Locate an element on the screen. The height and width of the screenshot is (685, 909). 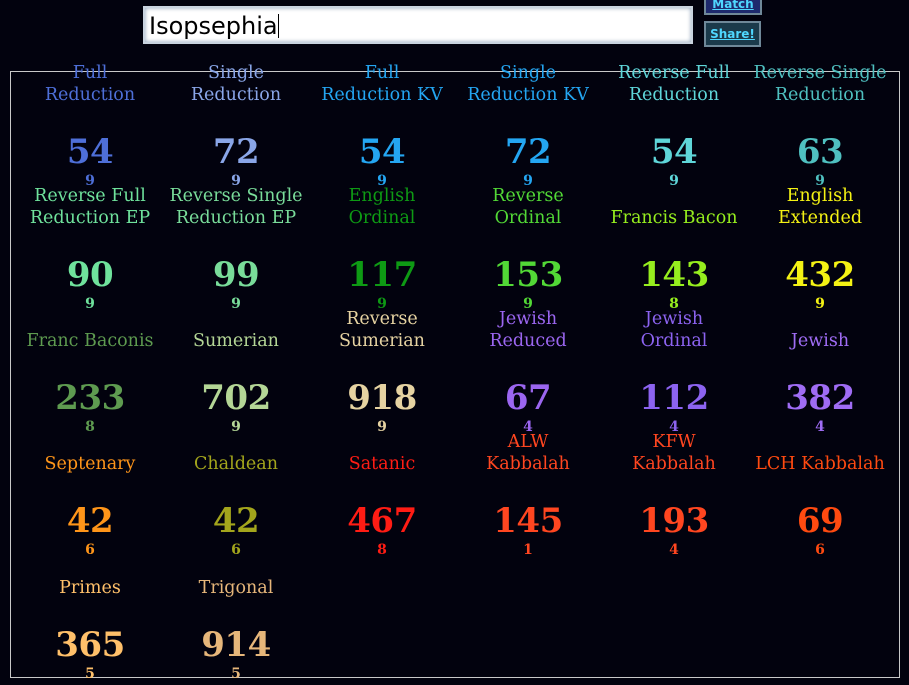
cipher-reduced-value: 5 is located at coordinates (90, 674).